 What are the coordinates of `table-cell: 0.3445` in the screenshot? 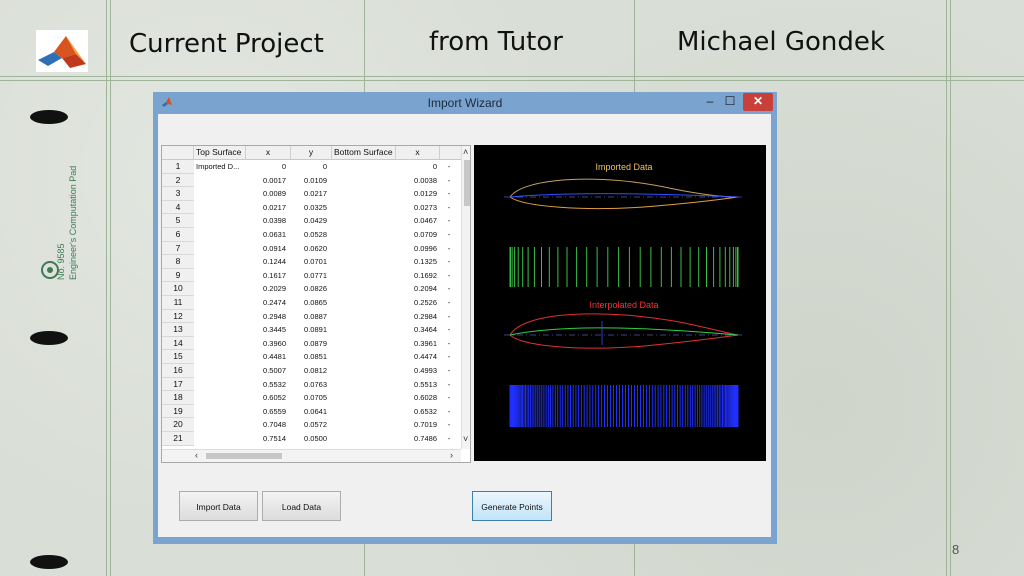 It's located at (266, 330).